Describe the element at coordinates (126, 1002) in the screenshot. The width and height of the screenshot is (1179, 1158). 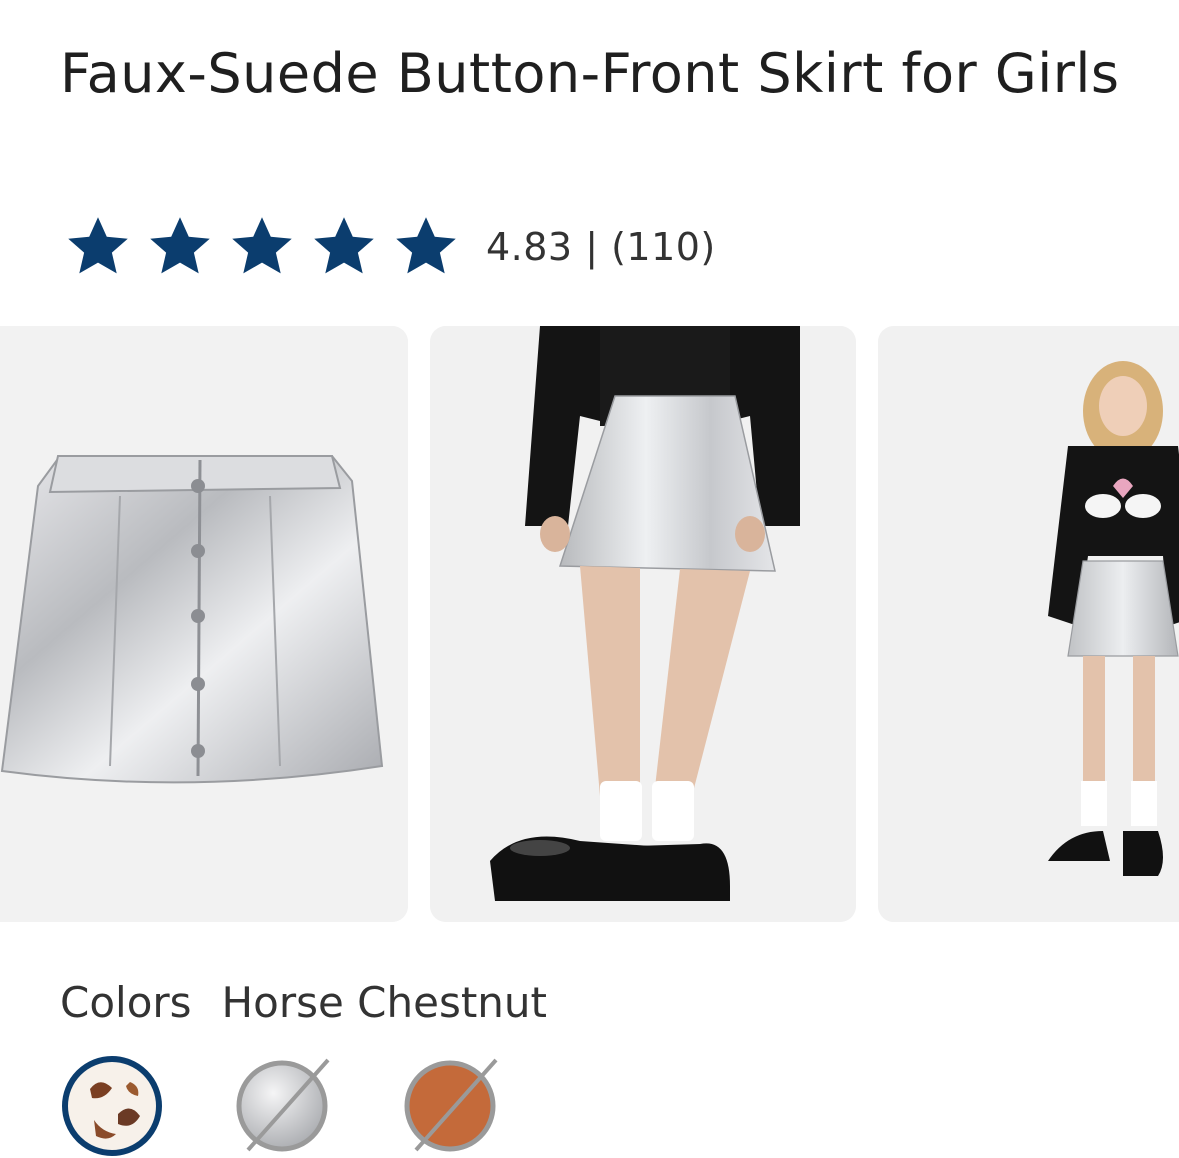
I see `colors-label: Colors` at that location.